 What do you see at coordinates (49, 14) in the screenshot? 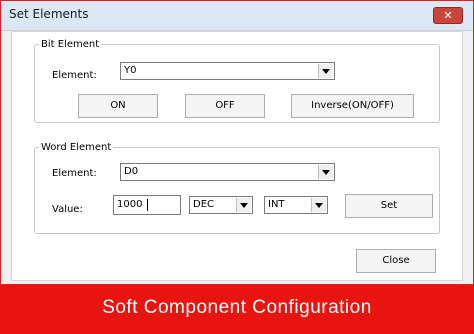
I see `window-title: Set Elements` at bounding box center [49, 14].